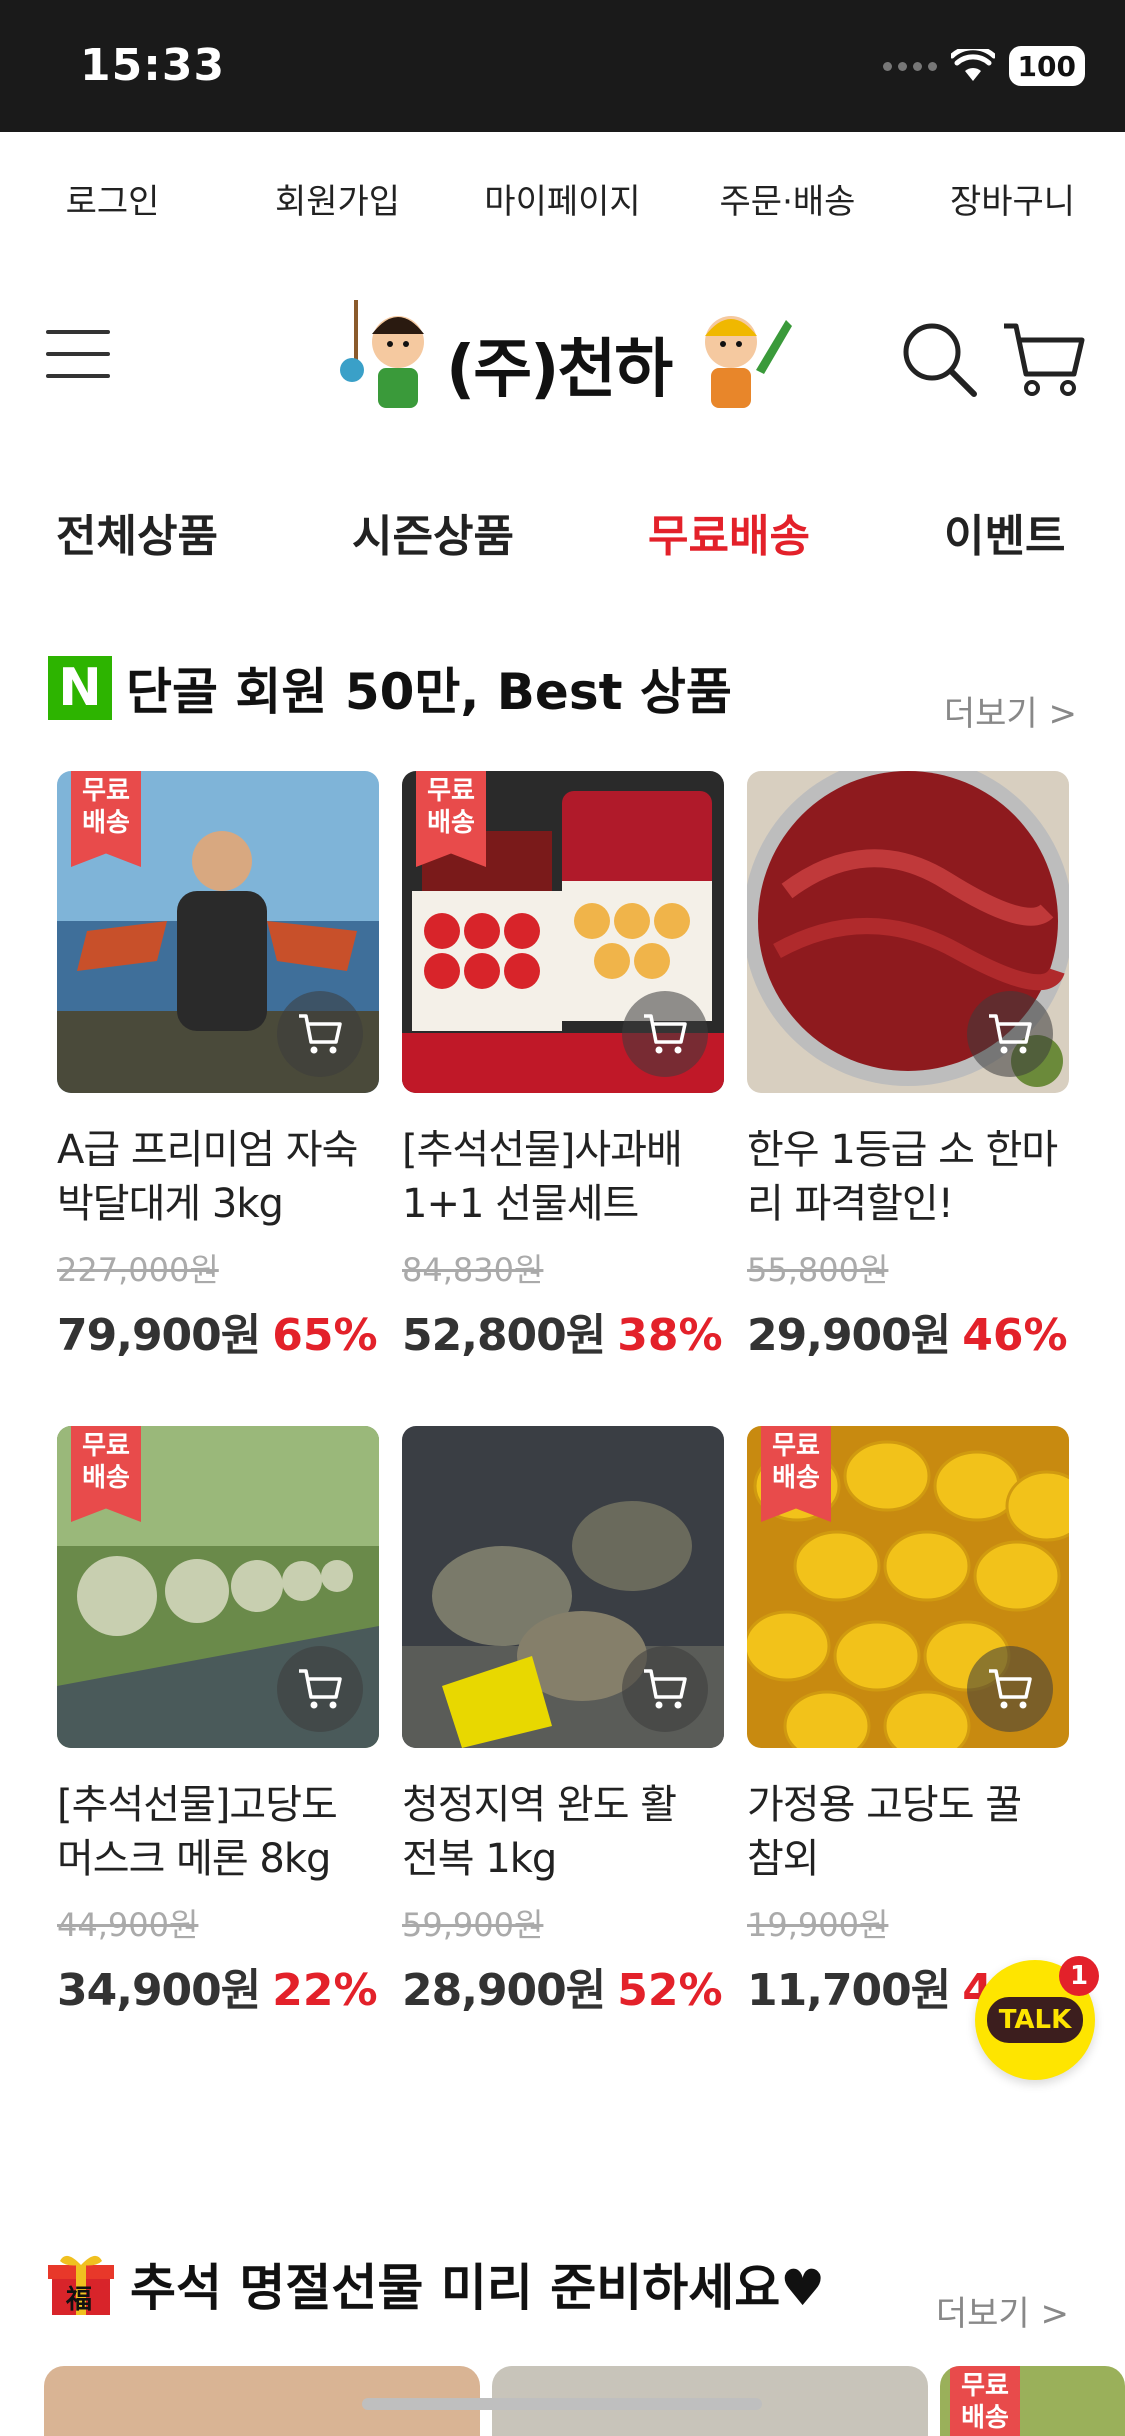  What do you see at coordinates (128, 1925) in the screenshot?
I see `original-price: 44,900원` at bounding box center [128, 1925].